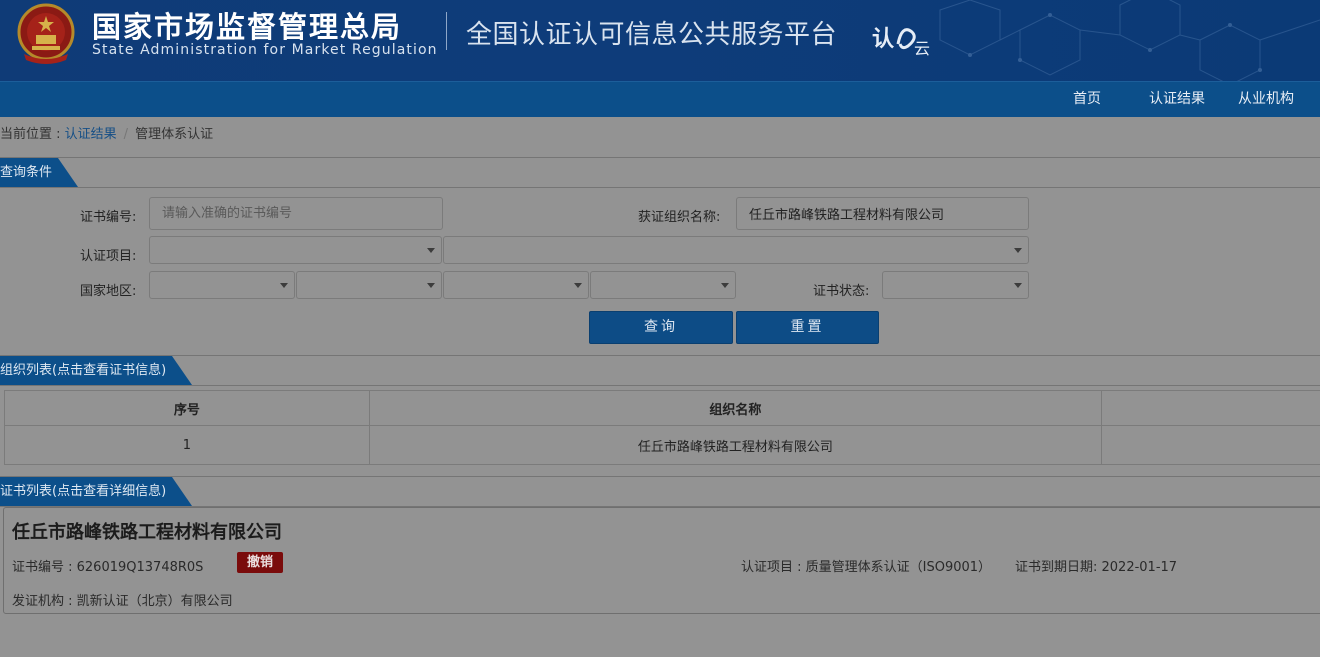 This screenshot has height=657, width=1320. Describe the element at coordinates (122, 601) in the screenshot. I see `cert-issuer: 发证机构 : 凯新认证（北京）有限公司` at that location.